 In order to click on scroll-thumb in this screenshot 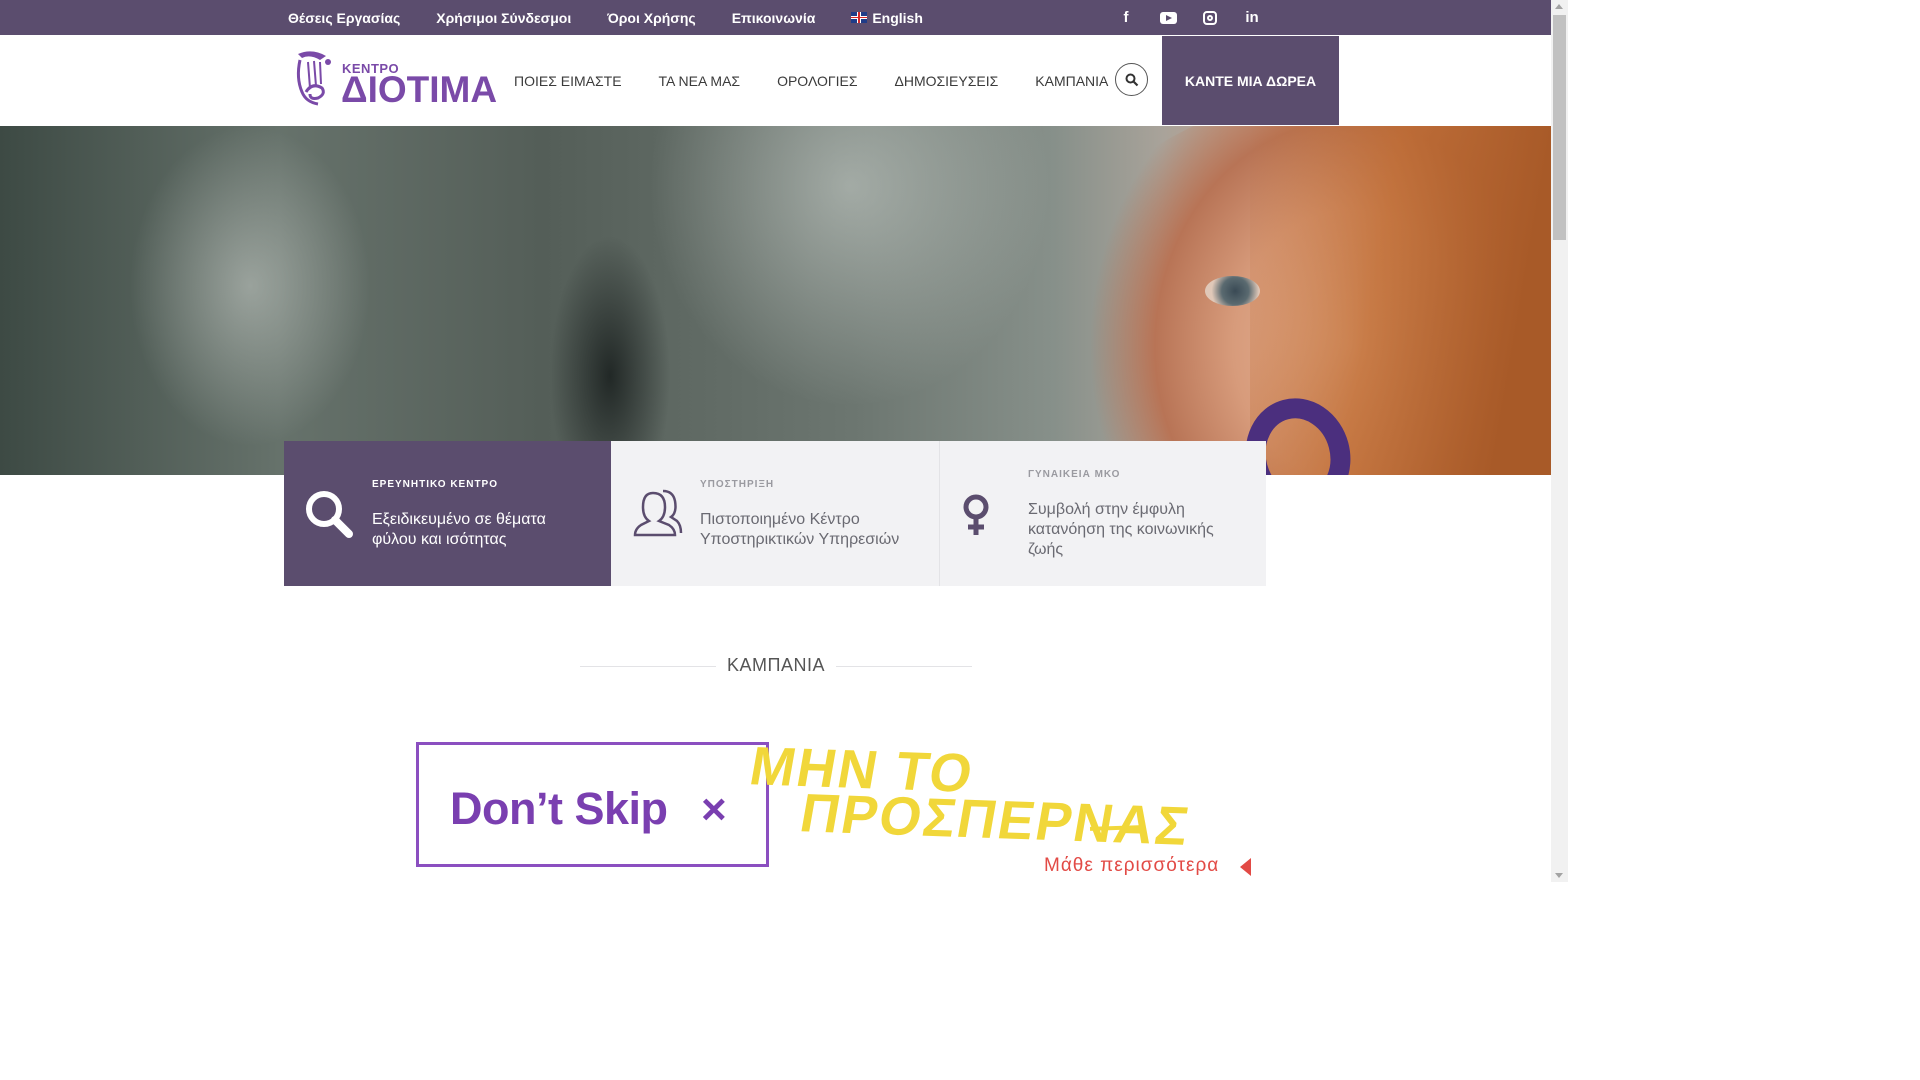, I will do `click(1559, 127)`.